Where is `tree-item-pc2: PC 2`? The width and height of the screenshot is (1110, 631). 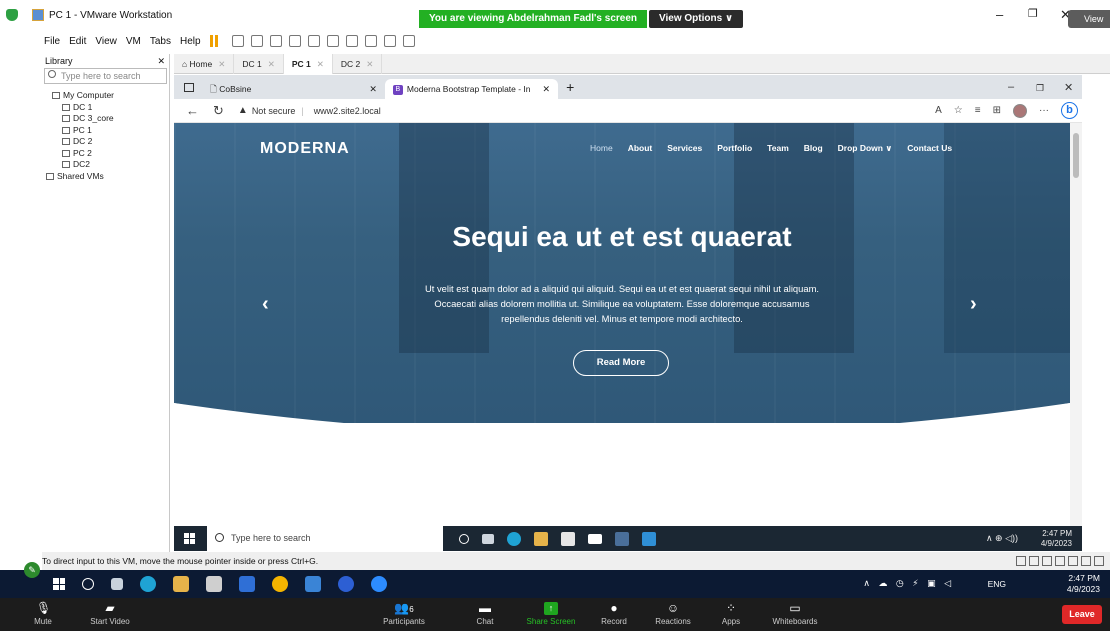
tree-item-pc2: PC 2 is located at coordinates (105, 154).